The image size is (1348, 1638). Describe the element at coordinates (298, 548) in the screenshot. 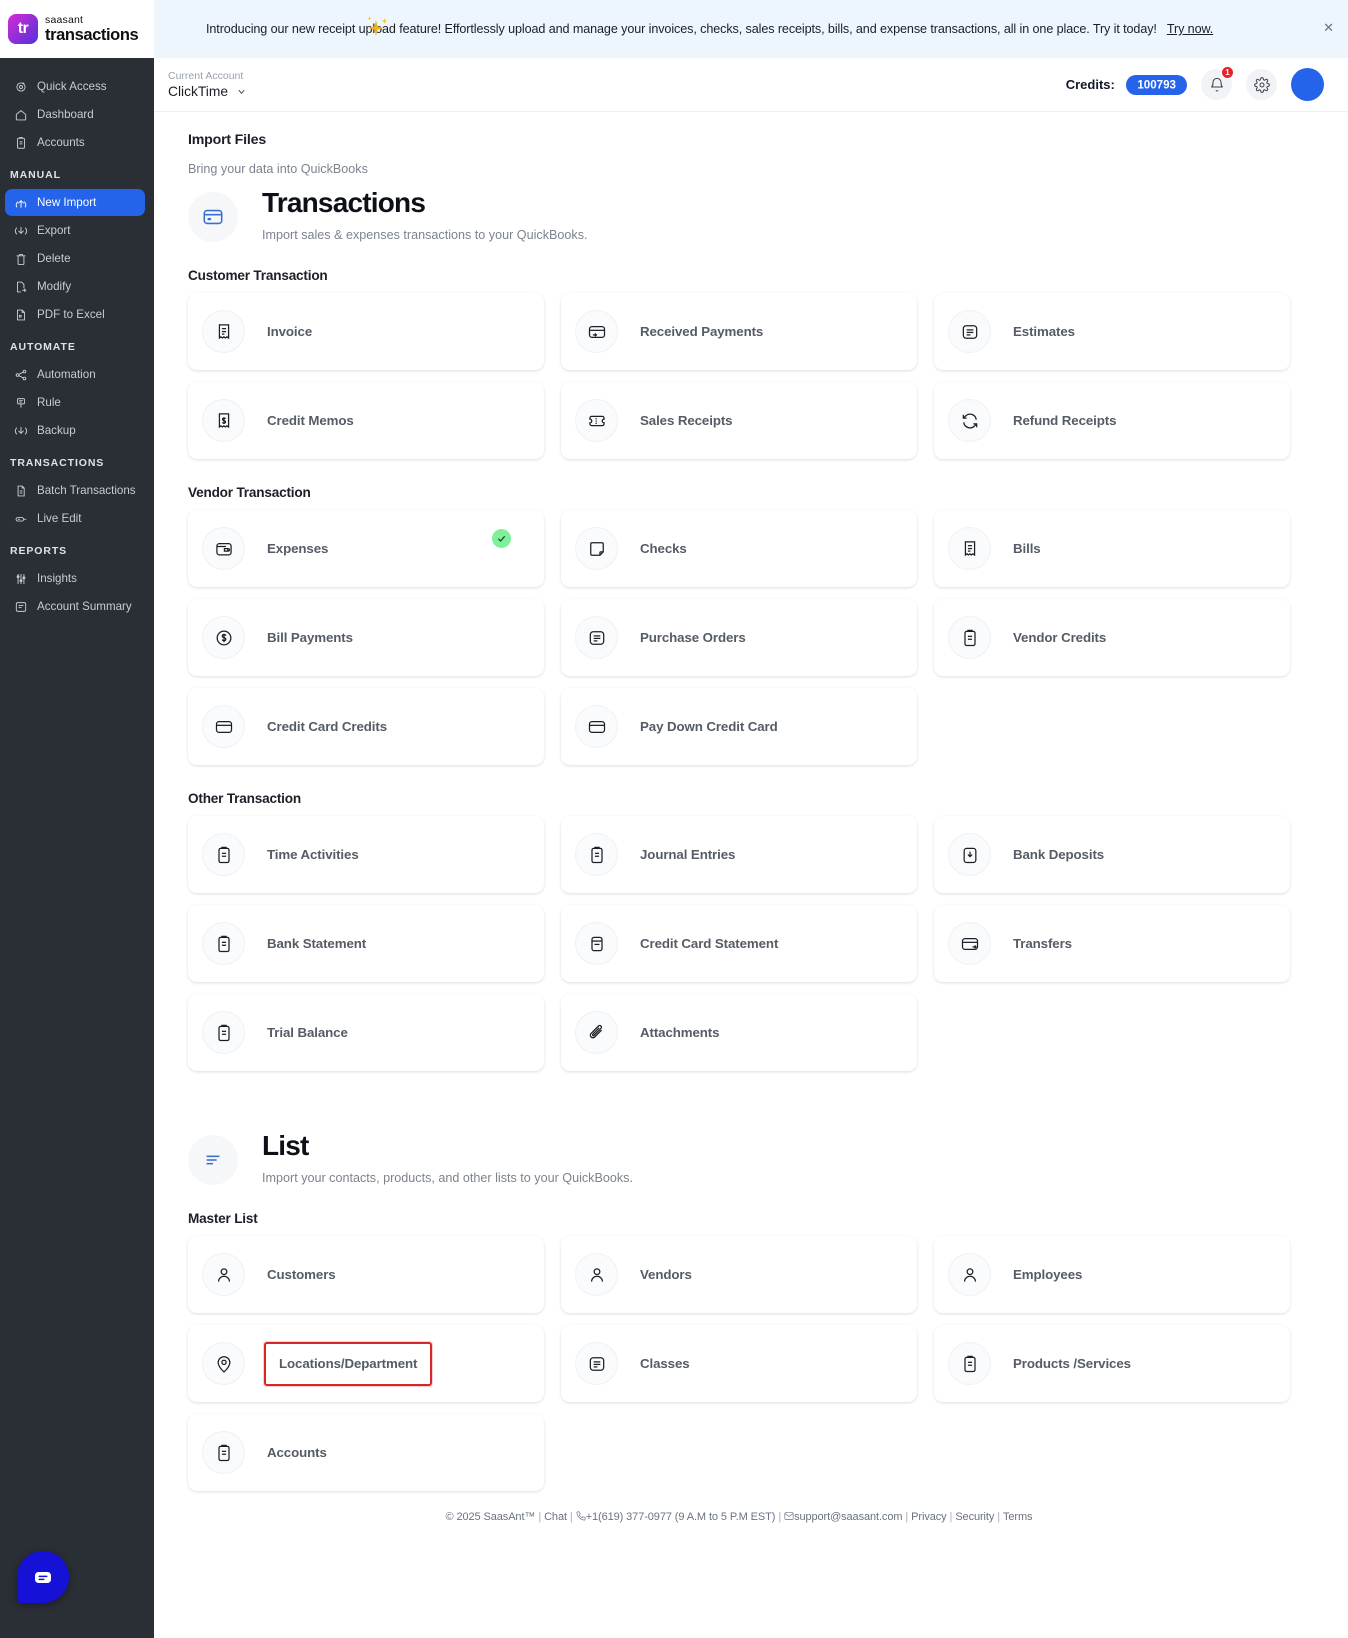

I see `card-label: Expenses` at that location.